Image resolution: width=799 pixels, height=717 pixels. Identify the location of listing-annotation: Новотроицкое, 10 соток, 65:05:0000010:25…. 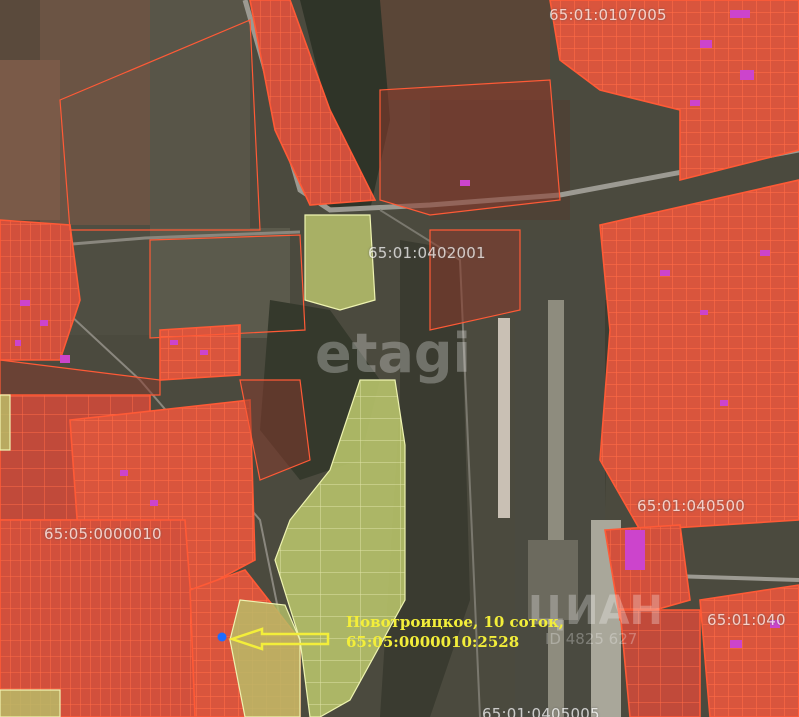
(455, 632).